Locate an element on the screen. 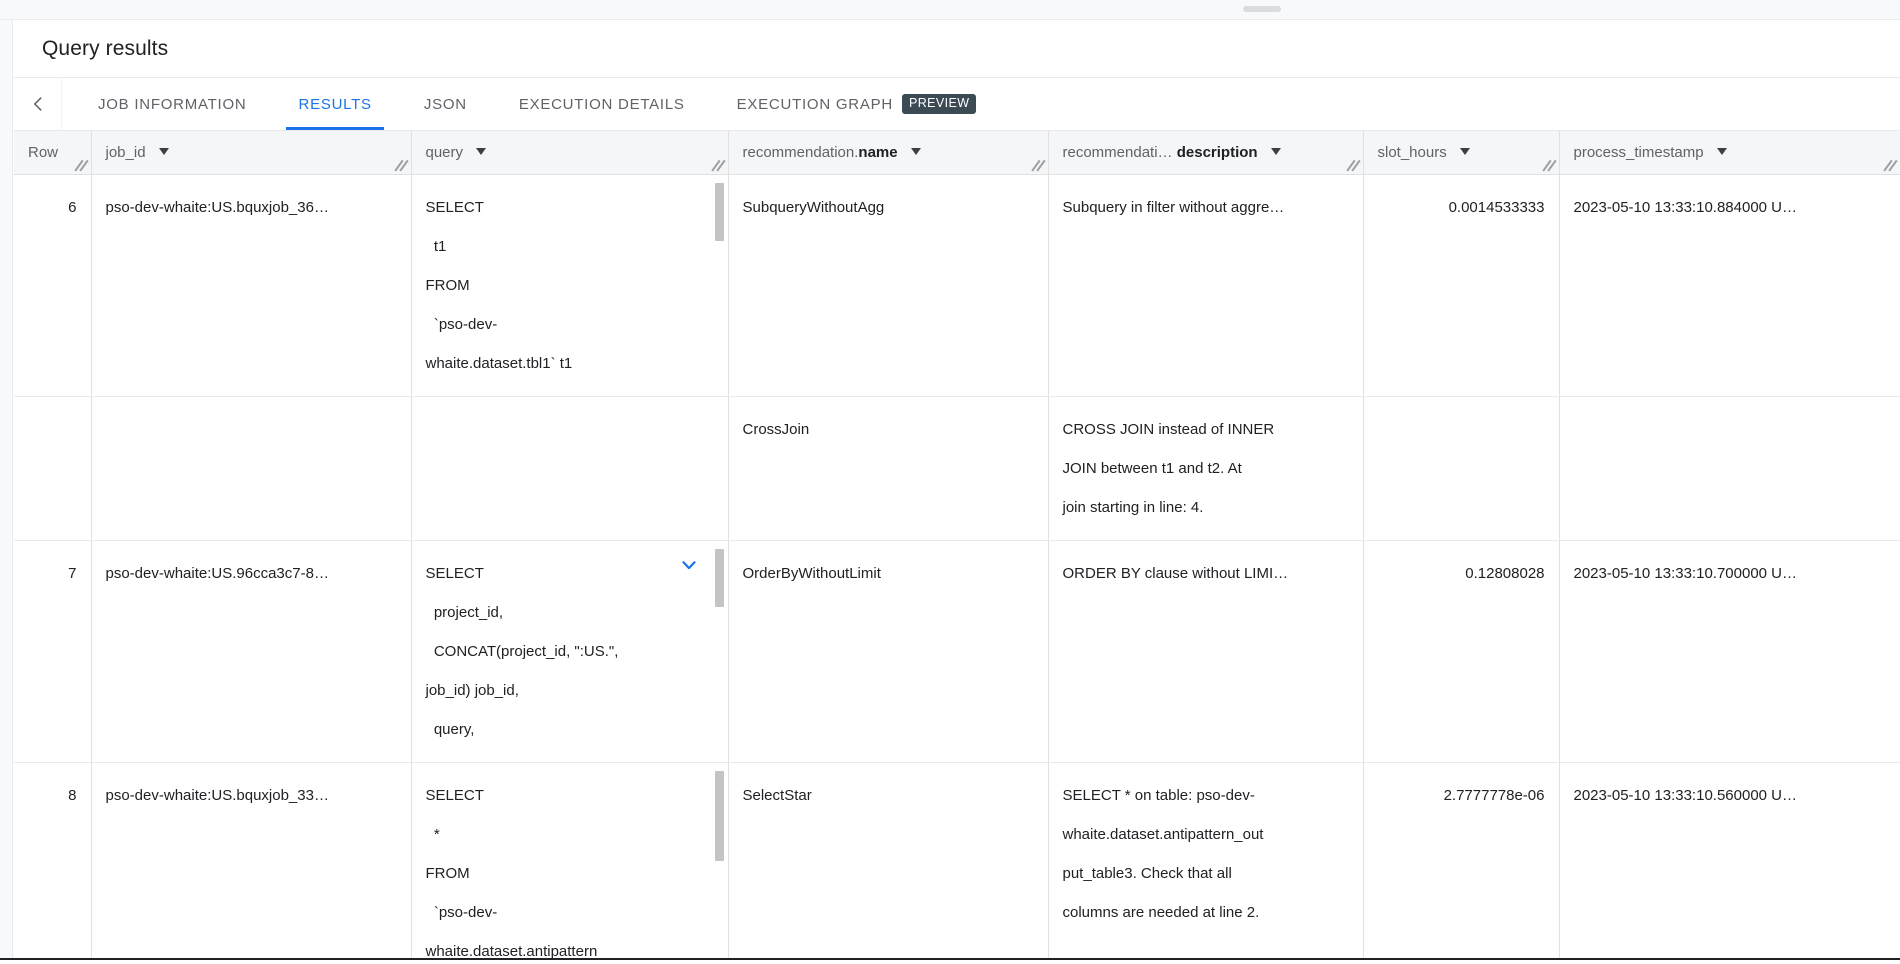 The image size is (1900, 964). tab-label: EXECUTION DETAILS is located at coordinates (601, 104).